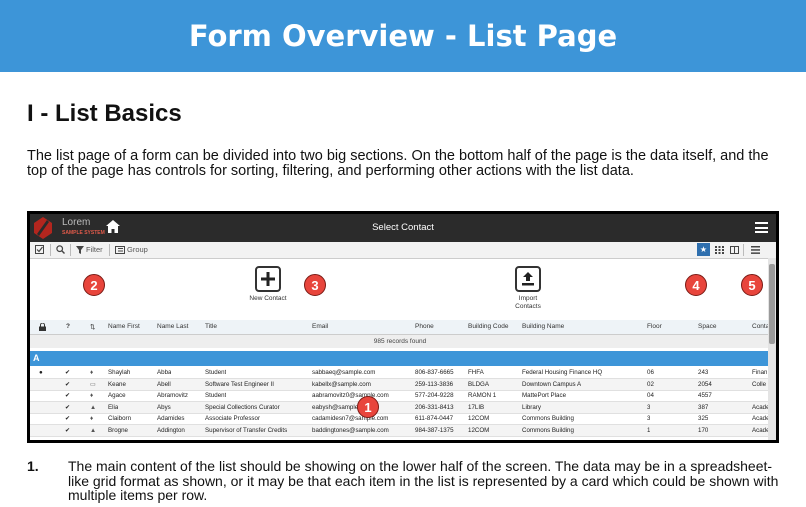 The image size is (806, 507). Describe the element at coordinates (482, 395) in the screenshot. I see `table-cell: RAMON 1` at that location.